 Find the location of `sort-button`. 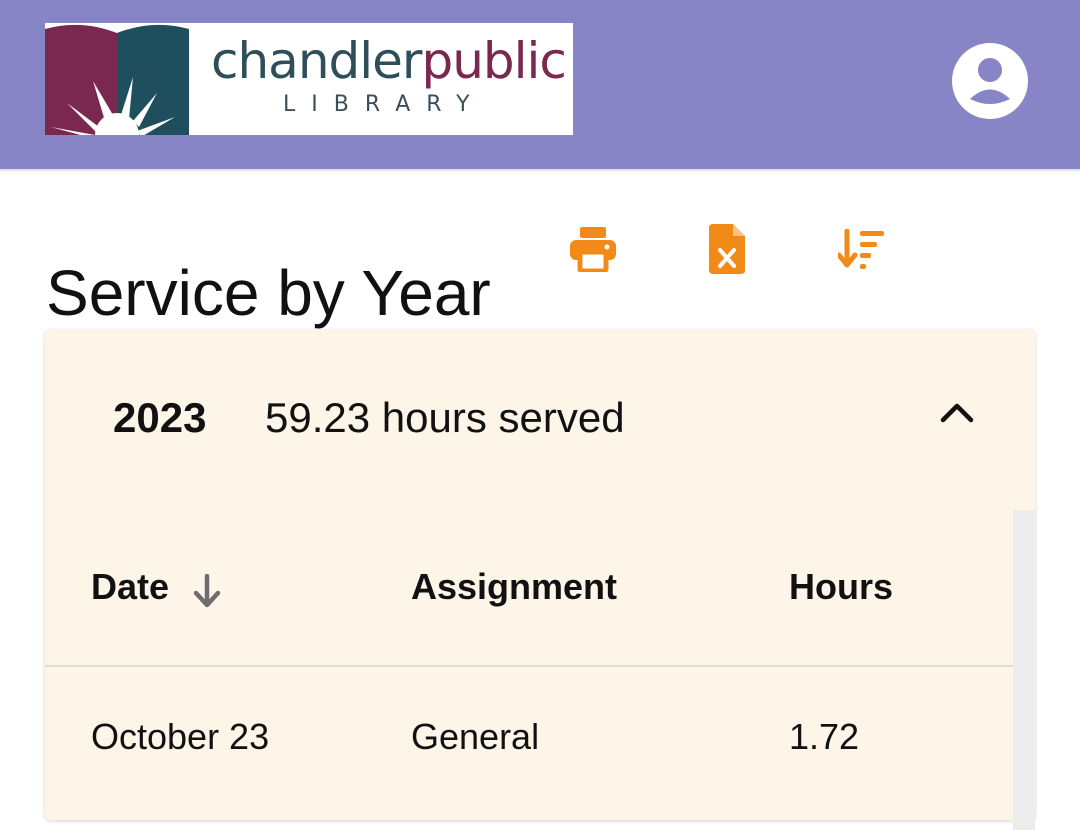

sort-button is located at coordinates (861, 252).